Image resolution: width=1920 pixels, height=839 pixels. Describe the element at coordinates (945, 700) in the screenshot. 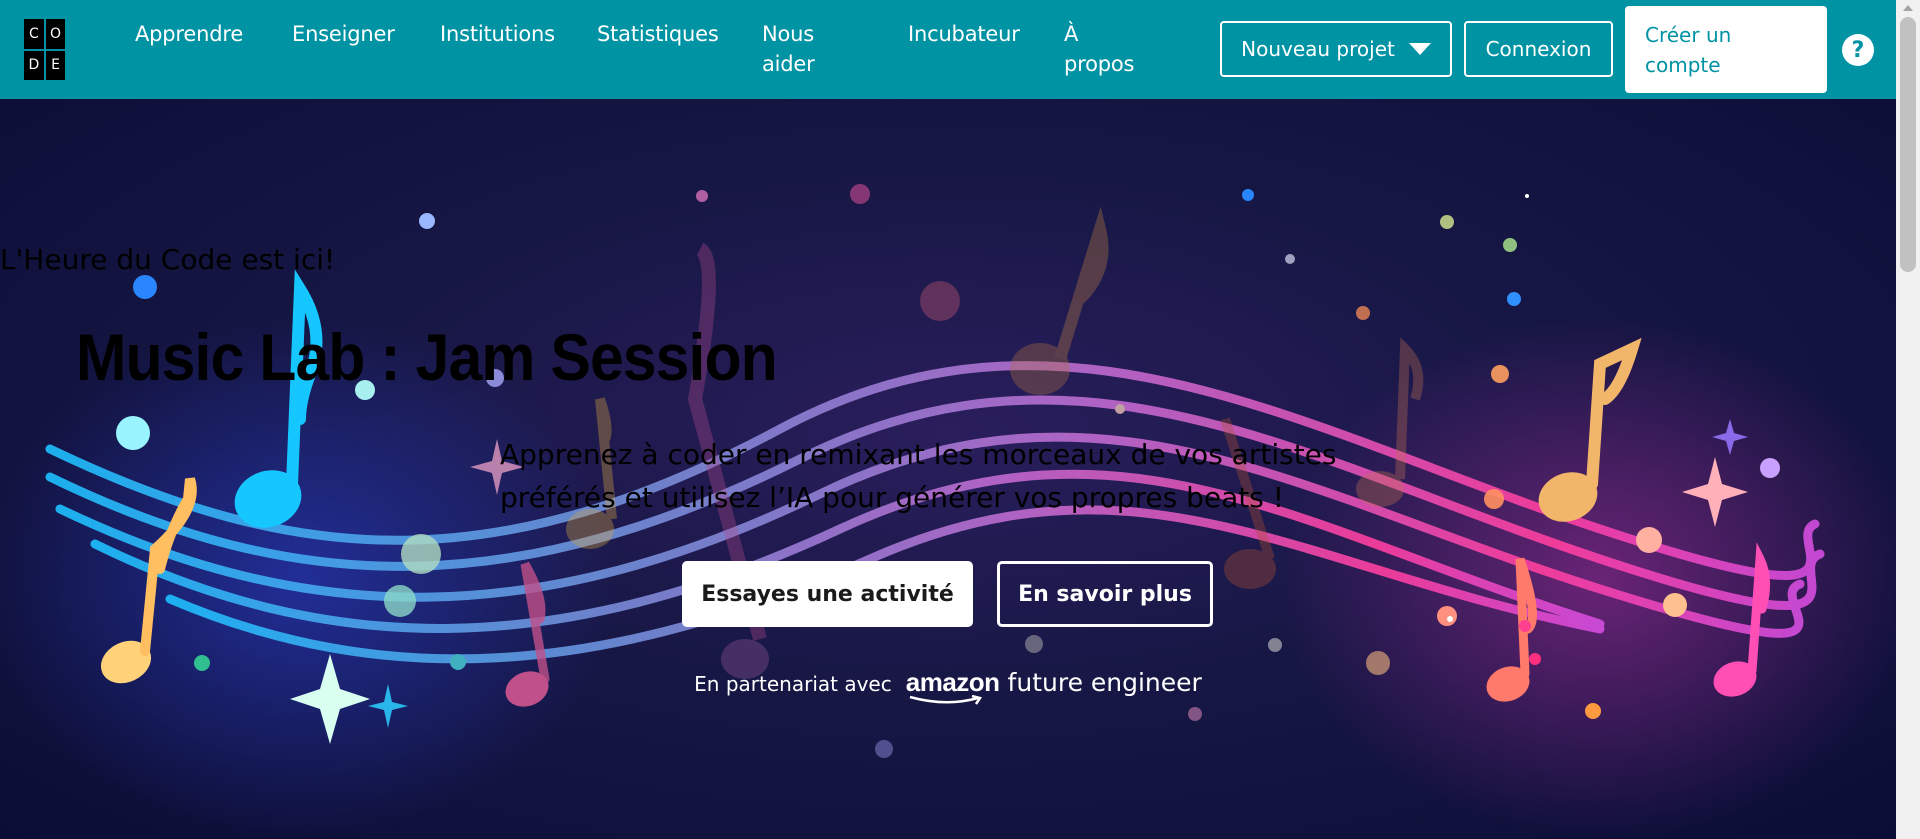

I see `amazon-smile-icon` at that location.